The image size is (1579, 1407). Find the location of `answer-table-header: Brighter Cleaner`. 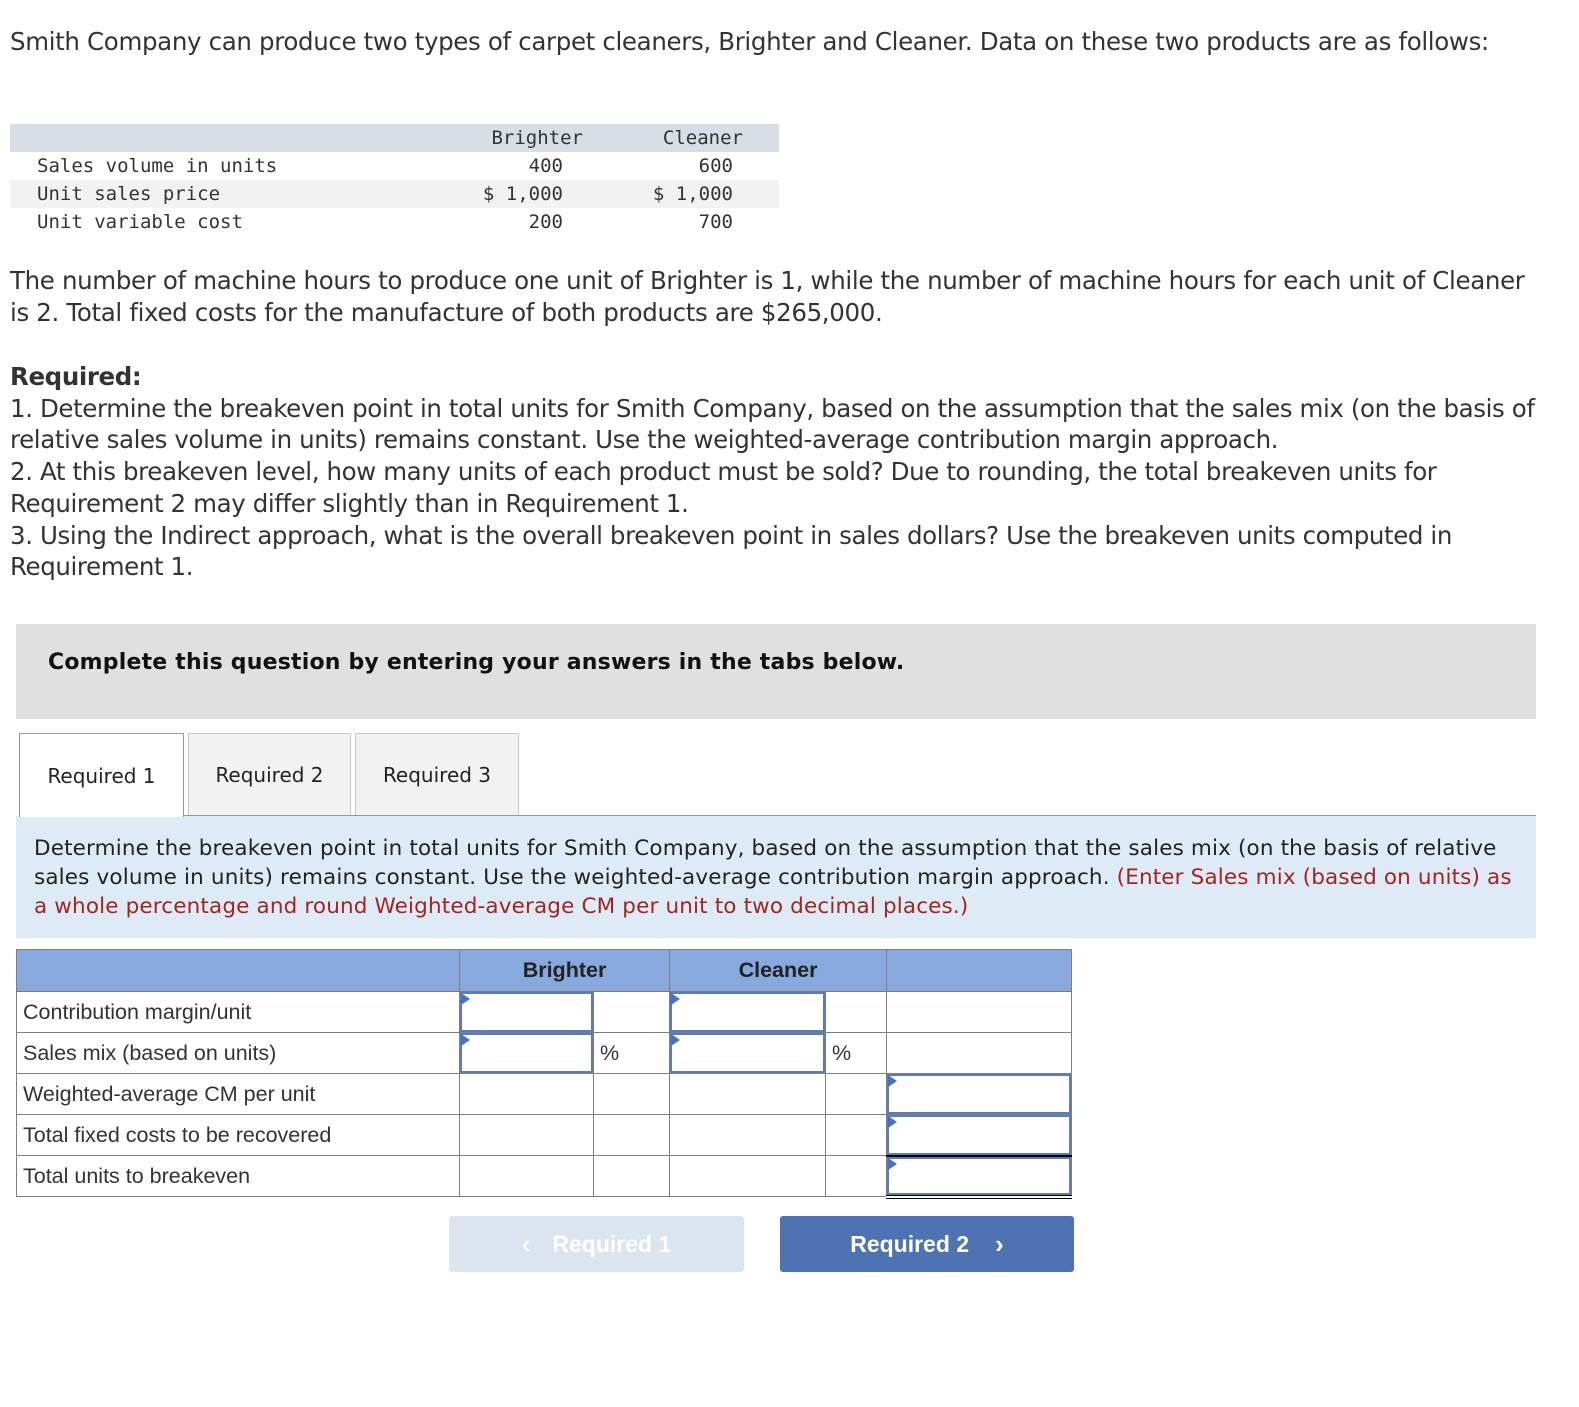

answer-table-header: Brighter Cleaner is located at coordinates (544, 970).